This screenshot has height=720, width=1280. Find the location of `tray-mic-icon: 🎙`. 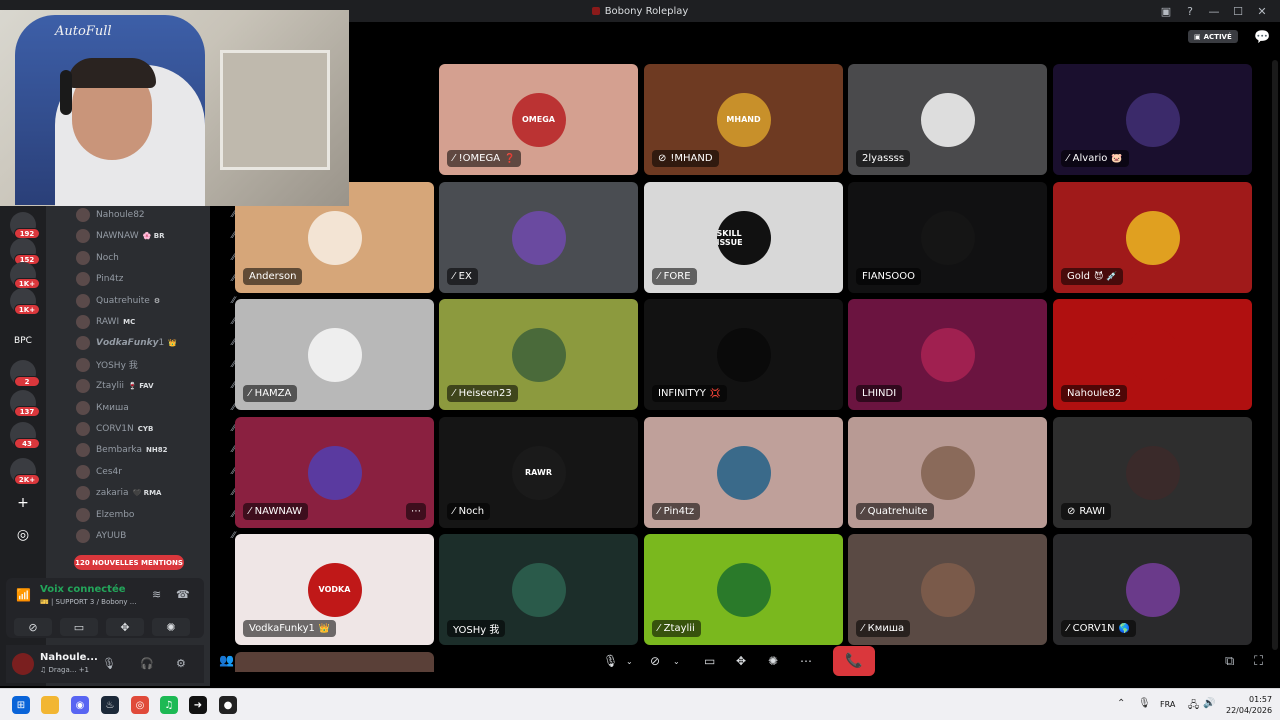

tray-mic-icon: 🎙 is located at coordinates (1144, 703).